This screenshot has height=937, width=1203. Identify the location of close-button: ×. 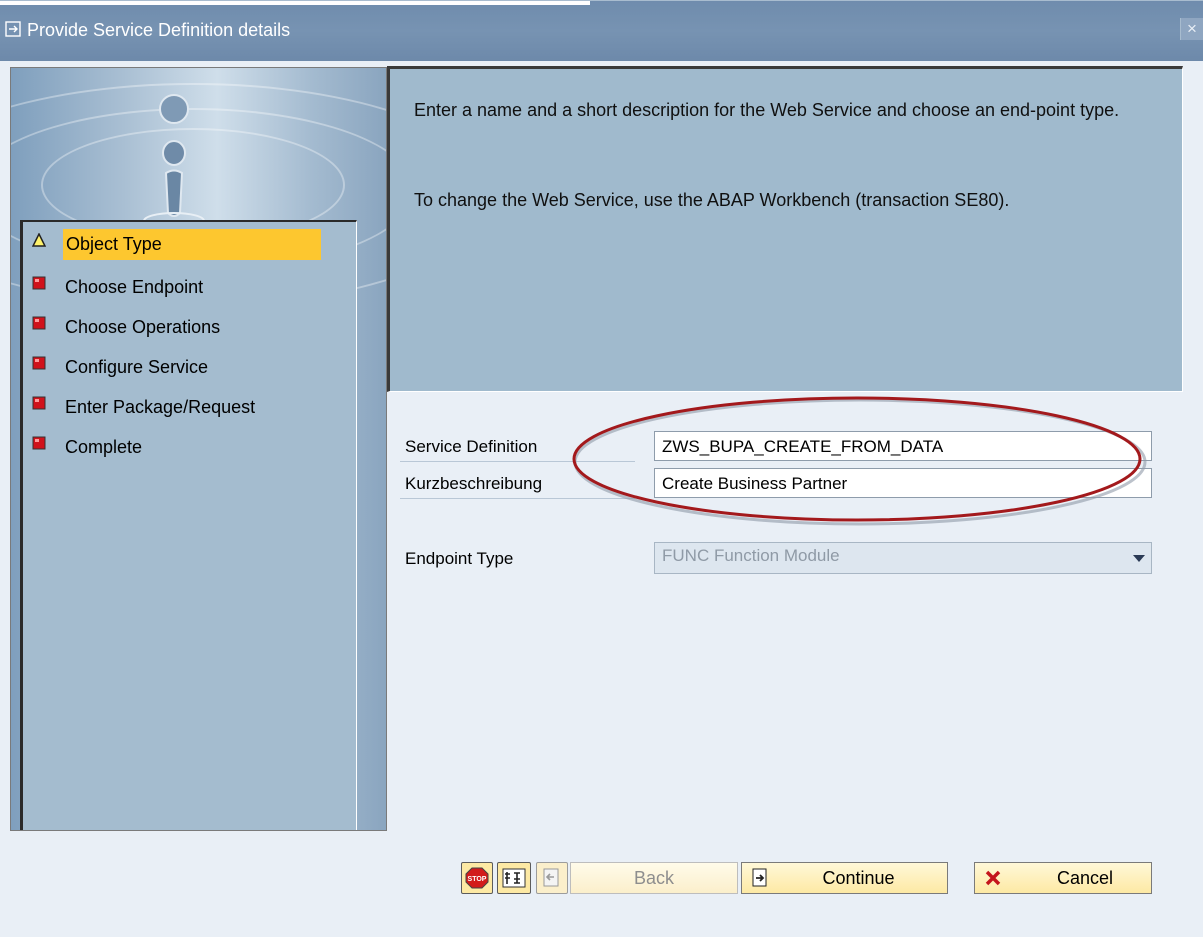
(1191, 29).